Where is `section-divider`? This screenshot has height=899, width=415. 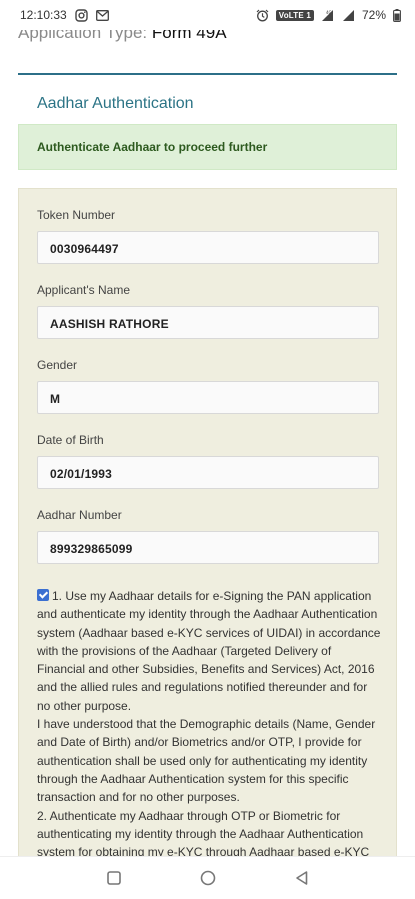 section-divider is located at coordinates (207, 74).